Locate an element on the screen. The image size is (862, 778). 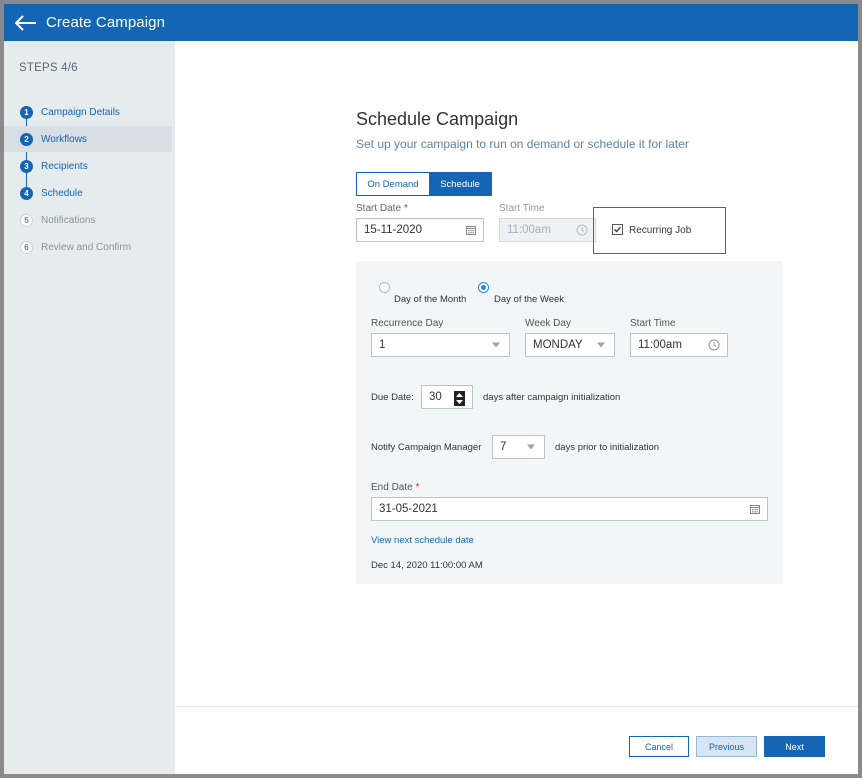
step-number: 1 is located at coordinates (26, 112).